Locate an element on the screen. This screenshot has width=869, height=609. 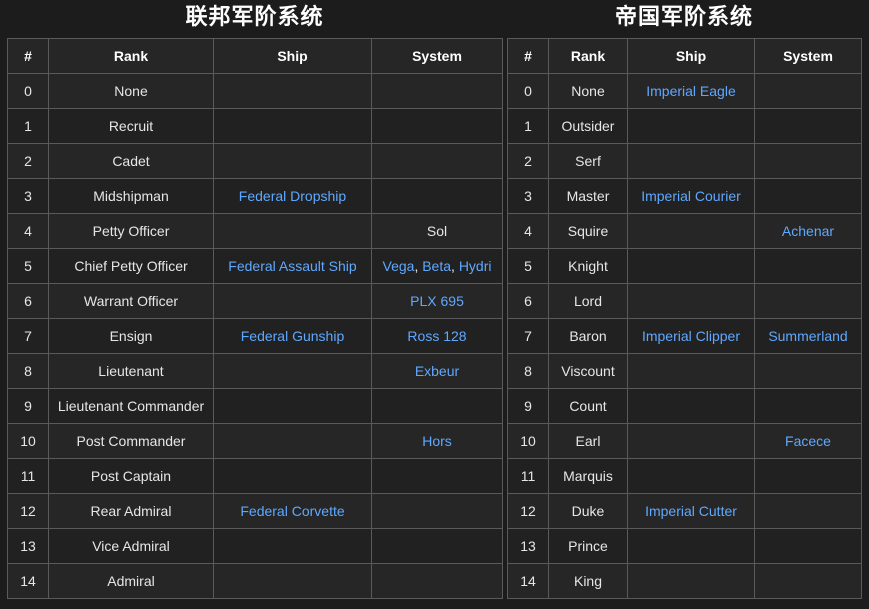
rank-number-cell: 6 is located at coordinates (528, 301).